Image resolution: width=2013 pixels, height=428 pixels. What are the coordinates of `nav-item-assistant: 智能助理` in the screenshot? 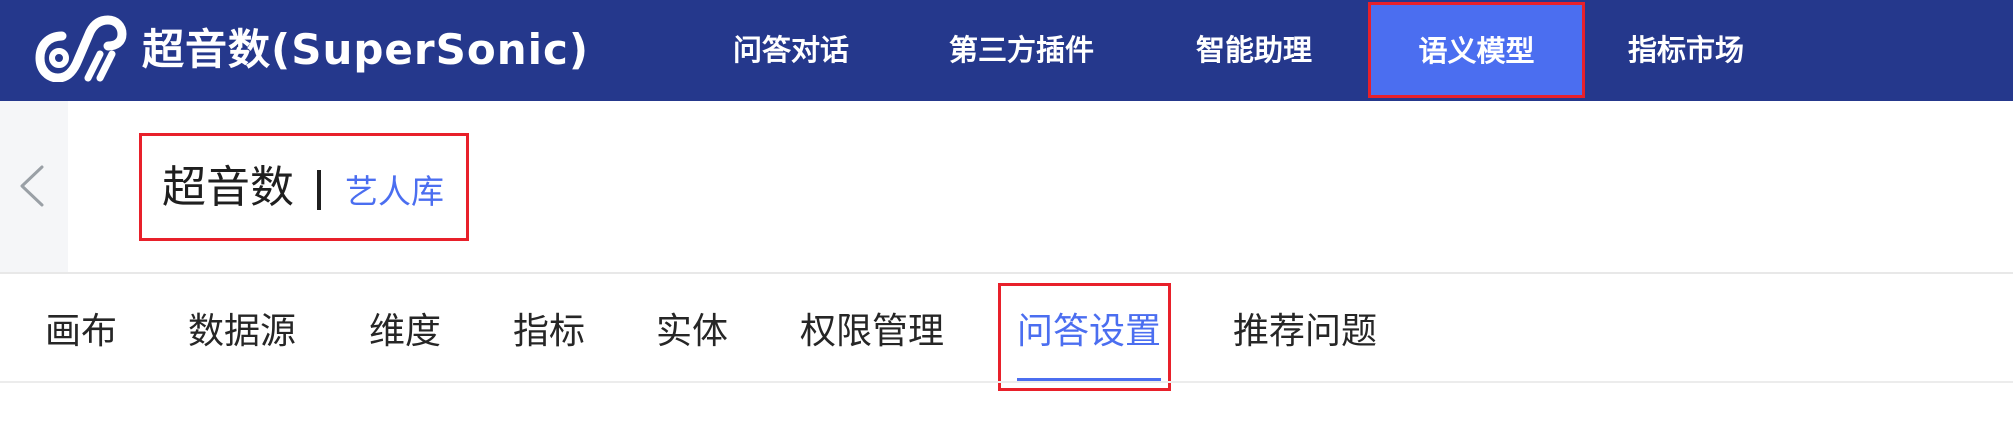 It's located at (1254, 50).